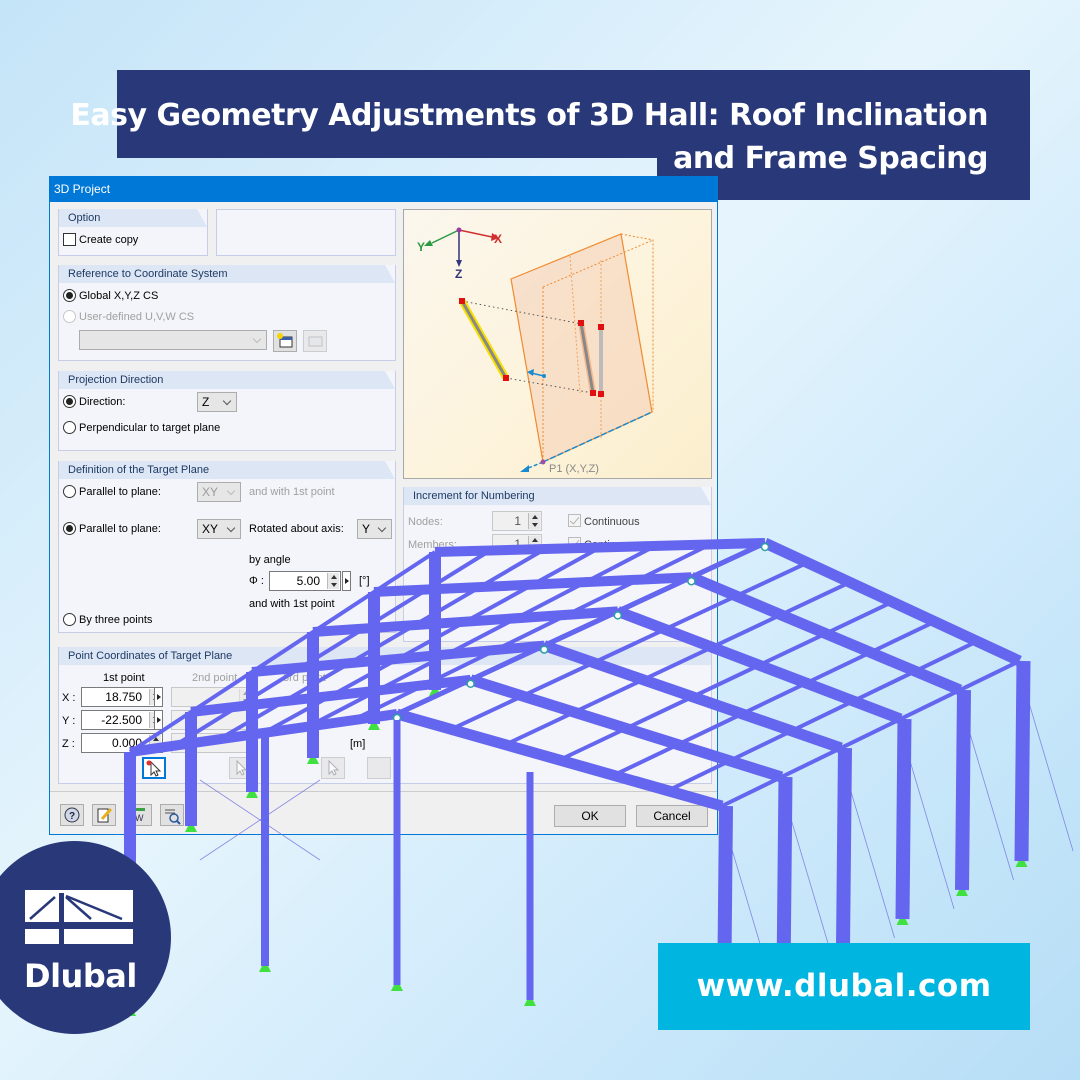 The image size is (1080, 1080). What do you see at coordinates (306, 232) in the screenshot?
I see `empty-group` at bounding box center [306, 232].